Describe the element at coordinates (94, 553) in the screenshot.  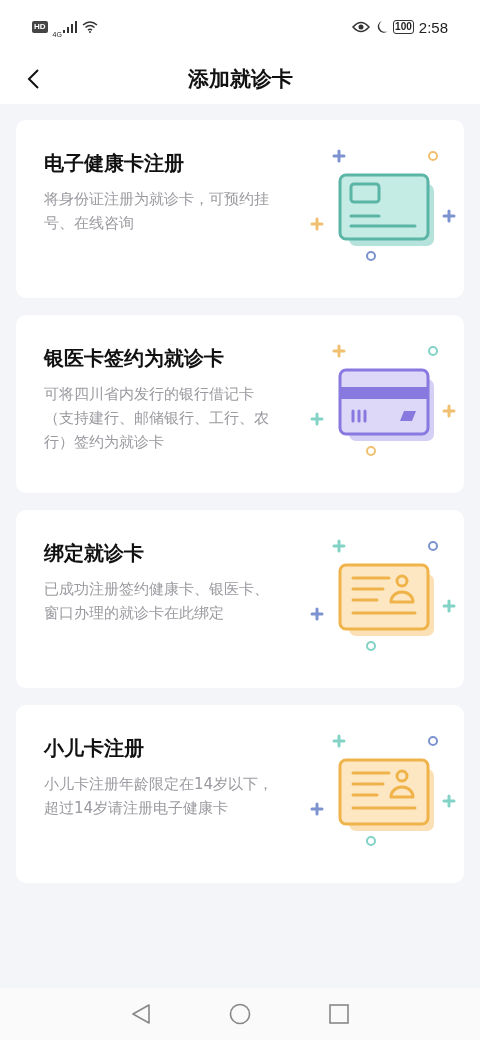
I see `card-title: 绑定就诊卡` at that location.